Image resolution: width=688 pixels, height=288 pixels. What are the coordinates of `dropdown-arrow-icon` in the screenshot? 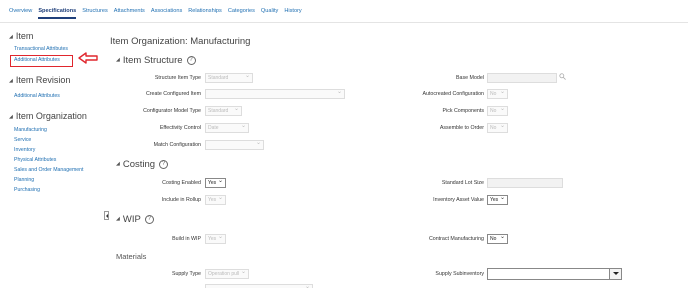 It's located at (615, 274).